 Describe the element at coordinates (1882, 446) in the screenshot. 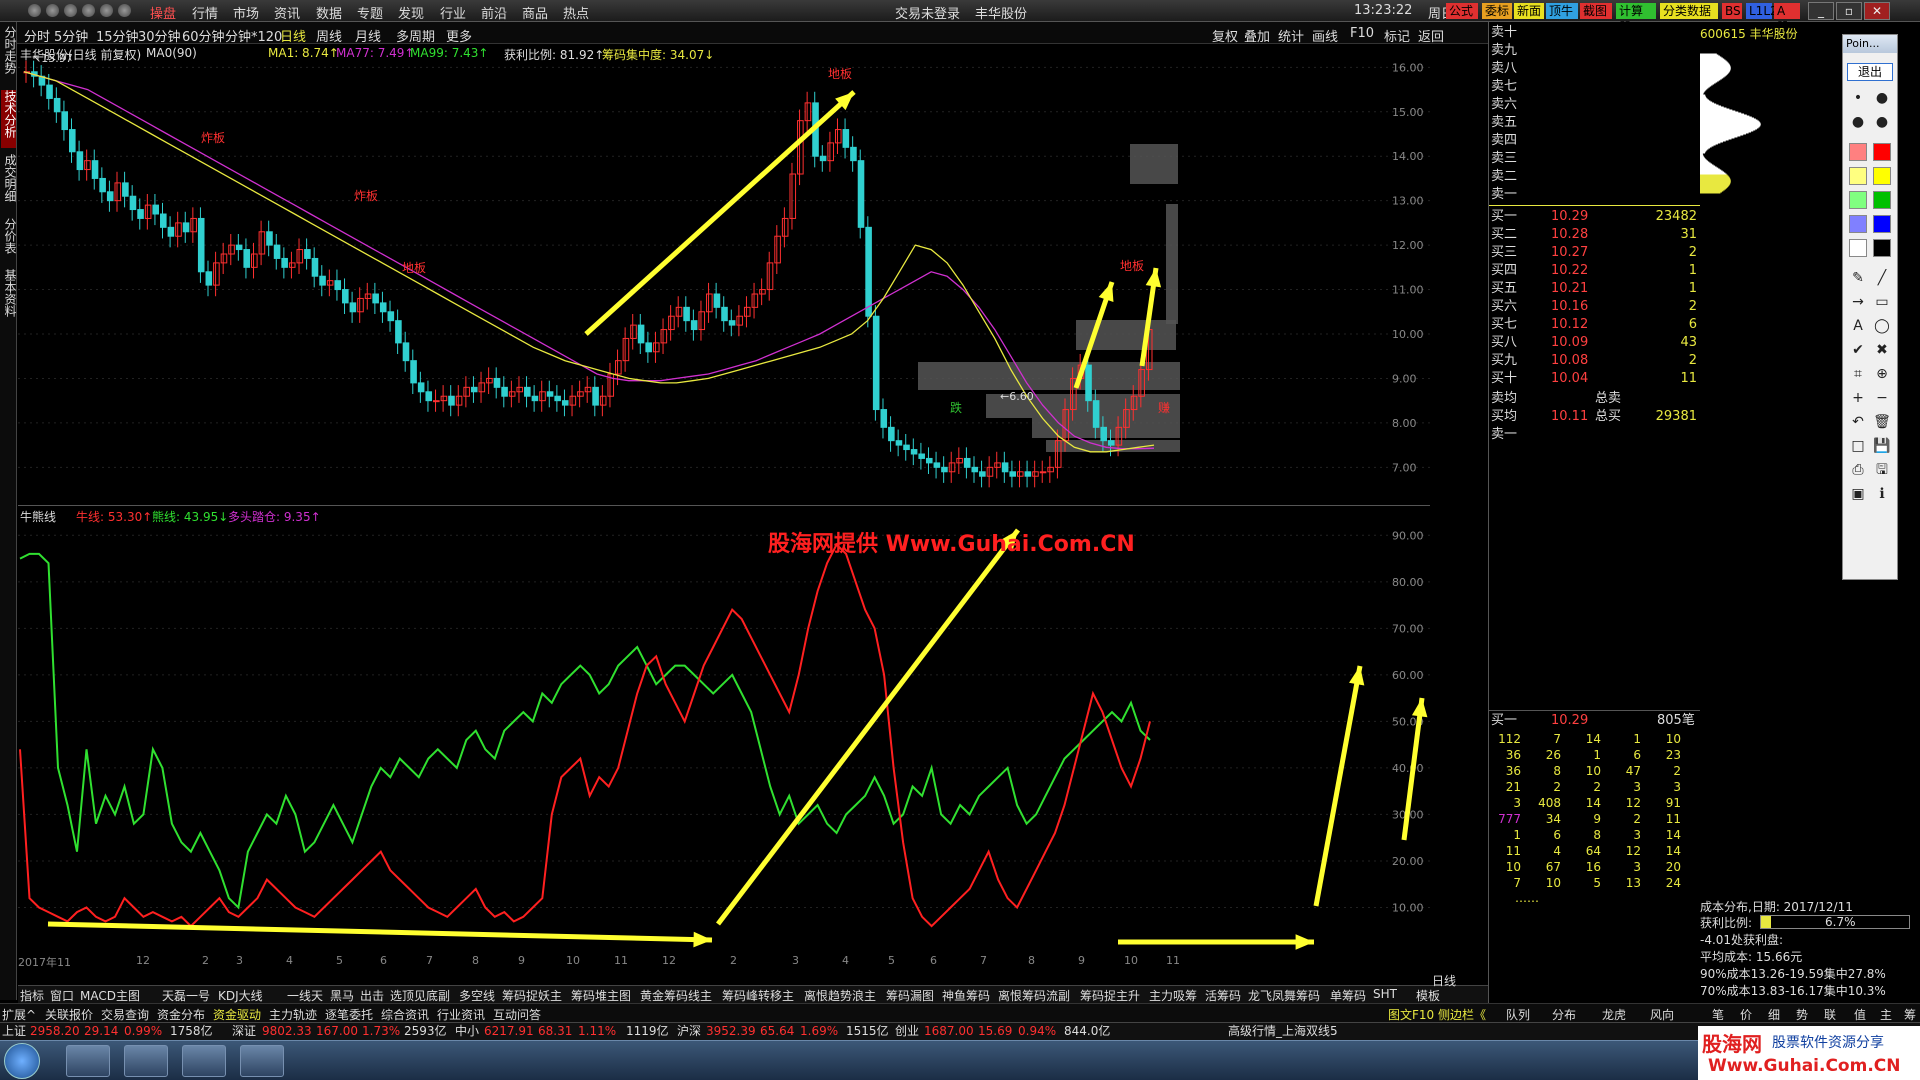

I see `save-icon: 💾` at that location.